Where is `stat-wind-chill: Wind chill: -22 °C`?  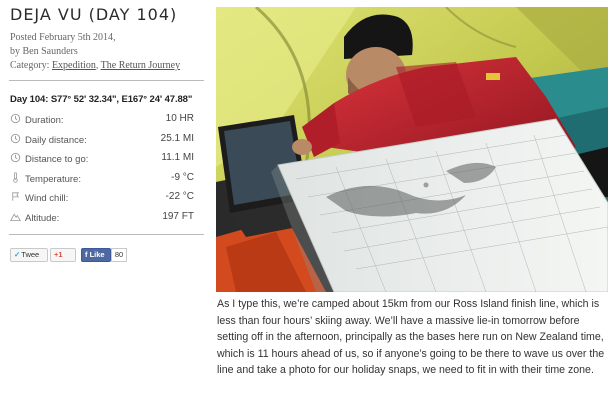 stat-wind-chill: Wind chill: -22 °C is located at coordinates (102, 199).